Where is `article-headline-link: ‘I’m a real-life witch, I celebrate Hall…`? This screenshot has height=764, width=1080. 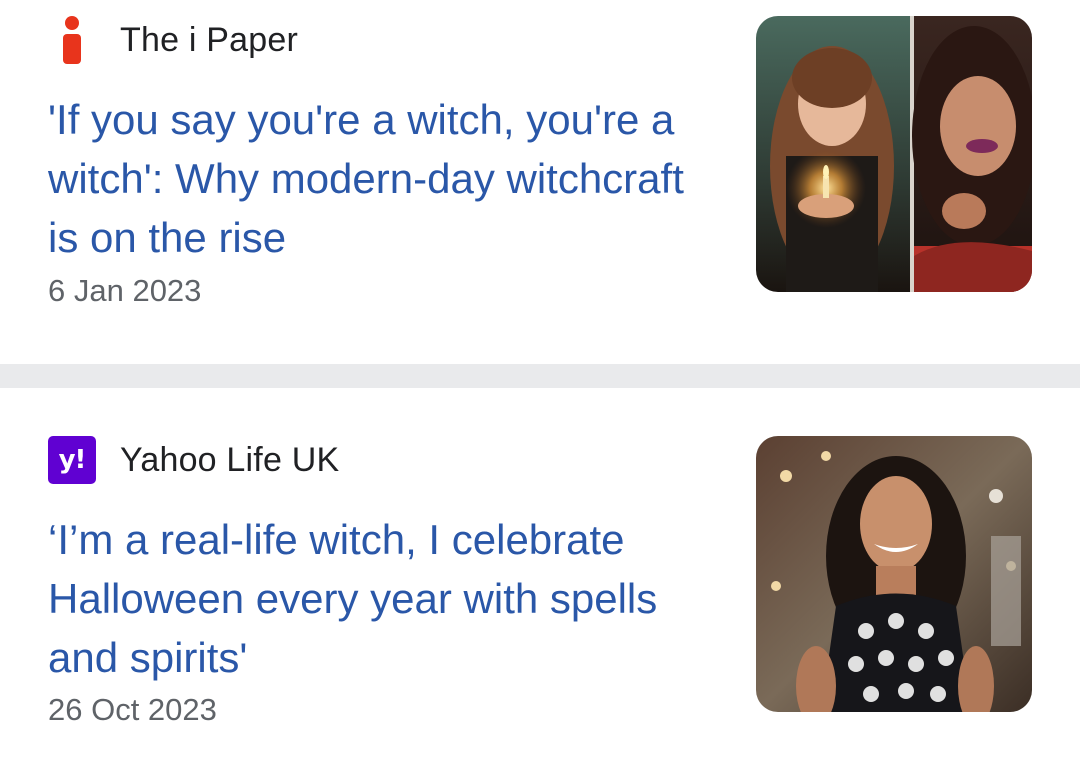
article-headline-link: ‘I’m a real-life witch, I celebrate Hall… is located at coordinates (378, 598).